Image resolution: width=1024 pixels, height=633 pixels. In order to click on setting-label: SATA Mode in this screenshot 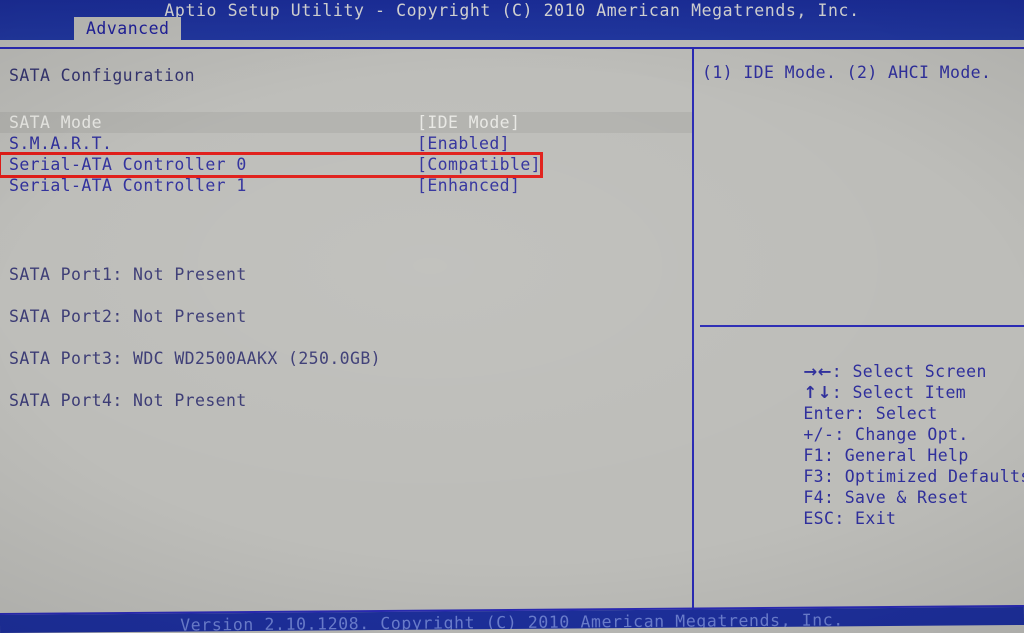, I will do `click(56, 122)`.